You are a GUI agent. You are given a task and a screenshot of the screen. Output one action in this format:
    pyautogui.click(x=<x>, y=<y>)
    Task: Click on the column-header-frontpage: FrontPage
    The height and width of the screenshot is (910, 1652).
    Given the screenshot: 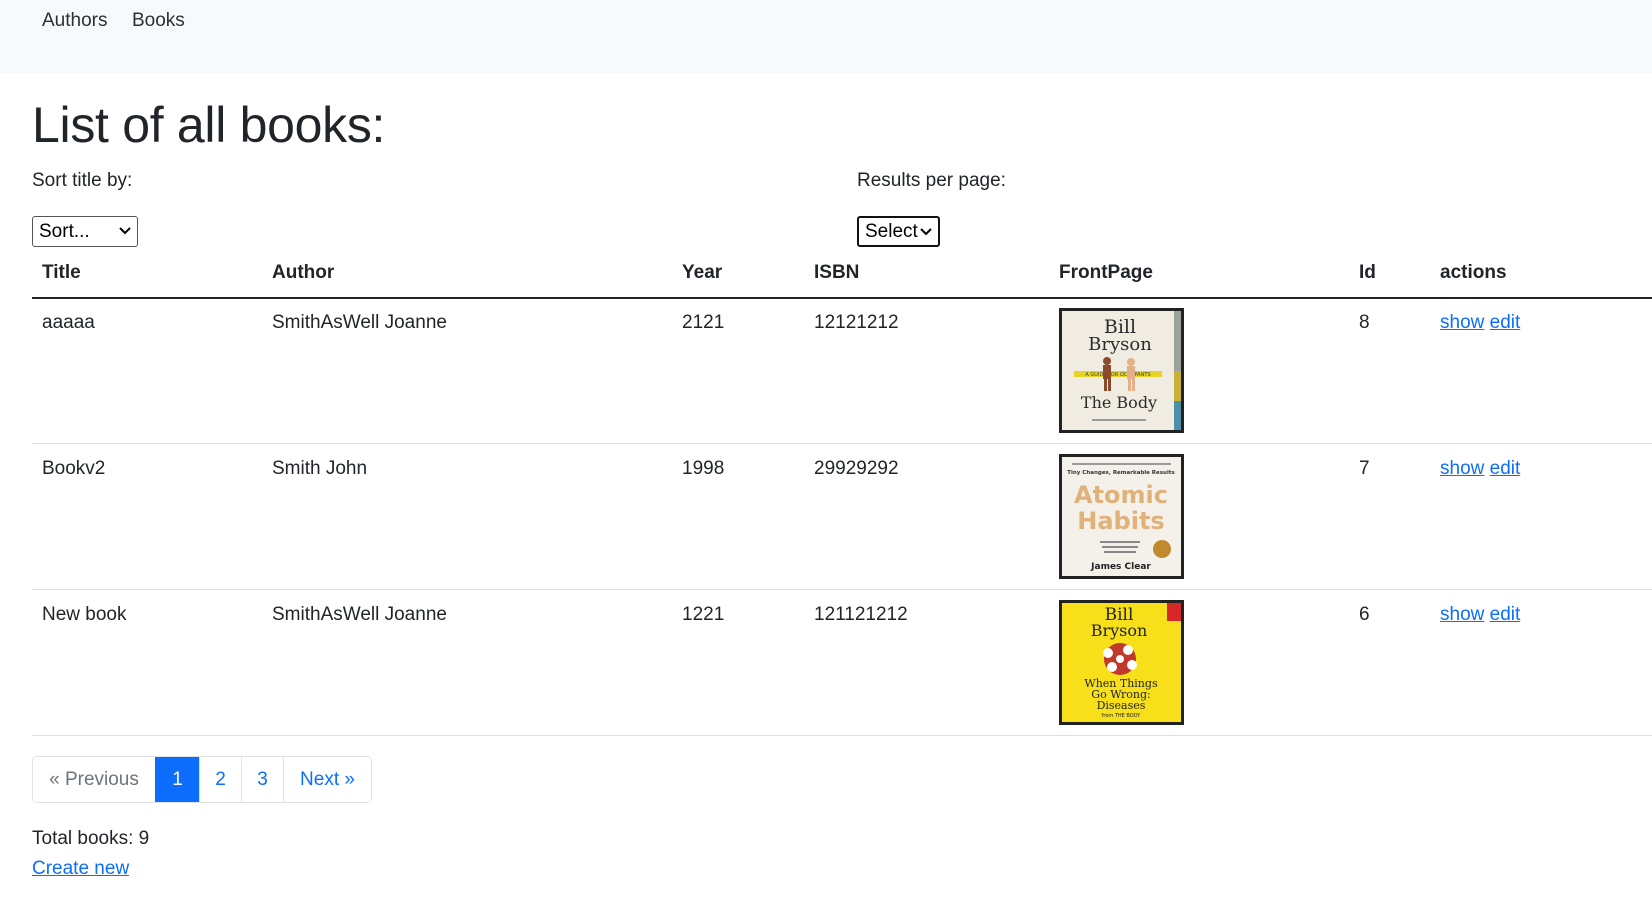 What is the action you would take?
    pyautogui.click(x=1106, y=272)
    